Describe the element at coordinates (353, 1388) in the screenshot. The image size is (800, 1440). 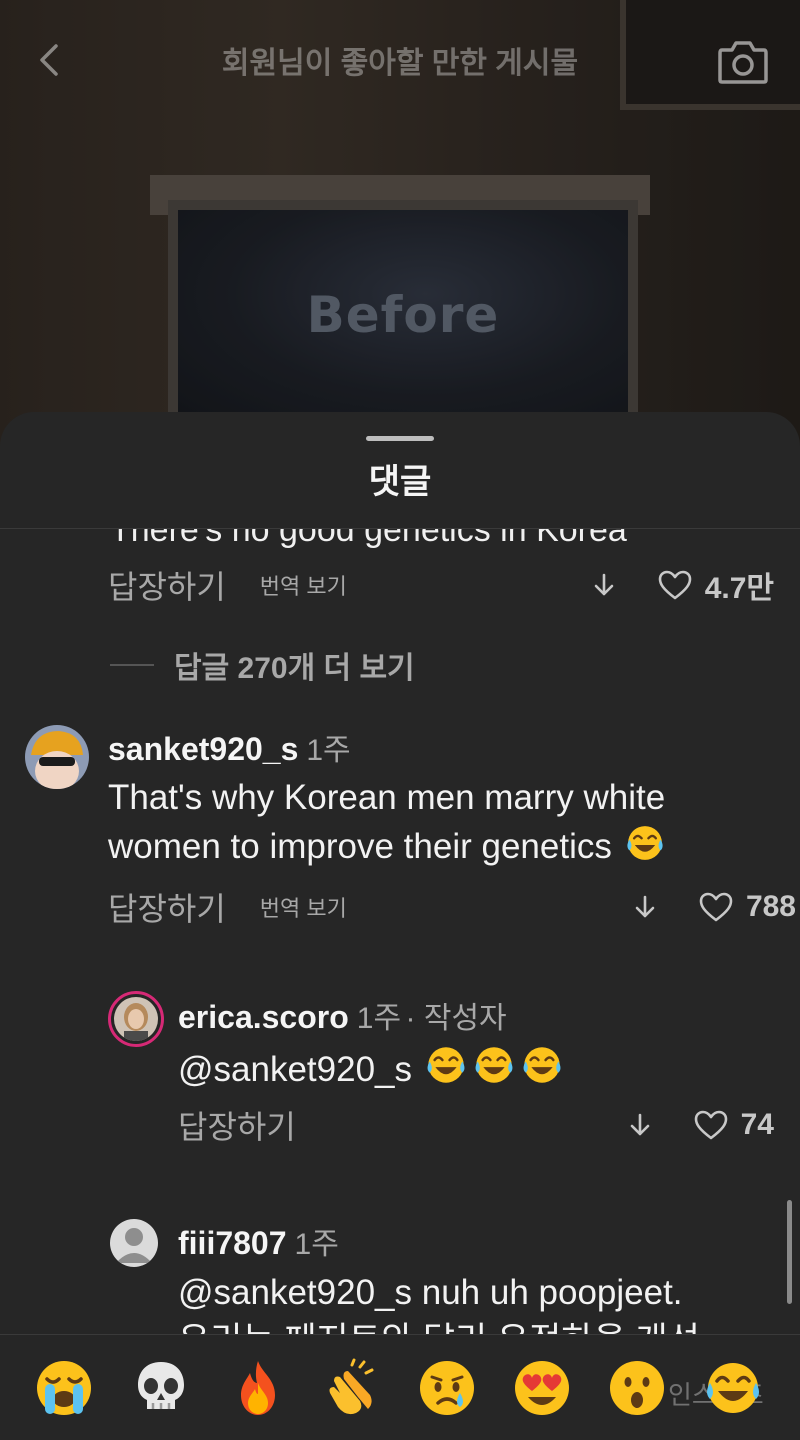
I see `clapping-hands-icon` at that location.